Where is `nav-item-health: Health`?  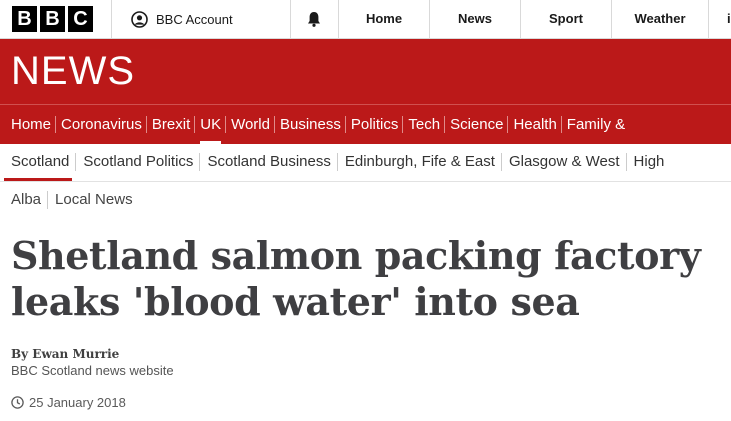 nav-item-health: Health is located at coordinates (534, 124).